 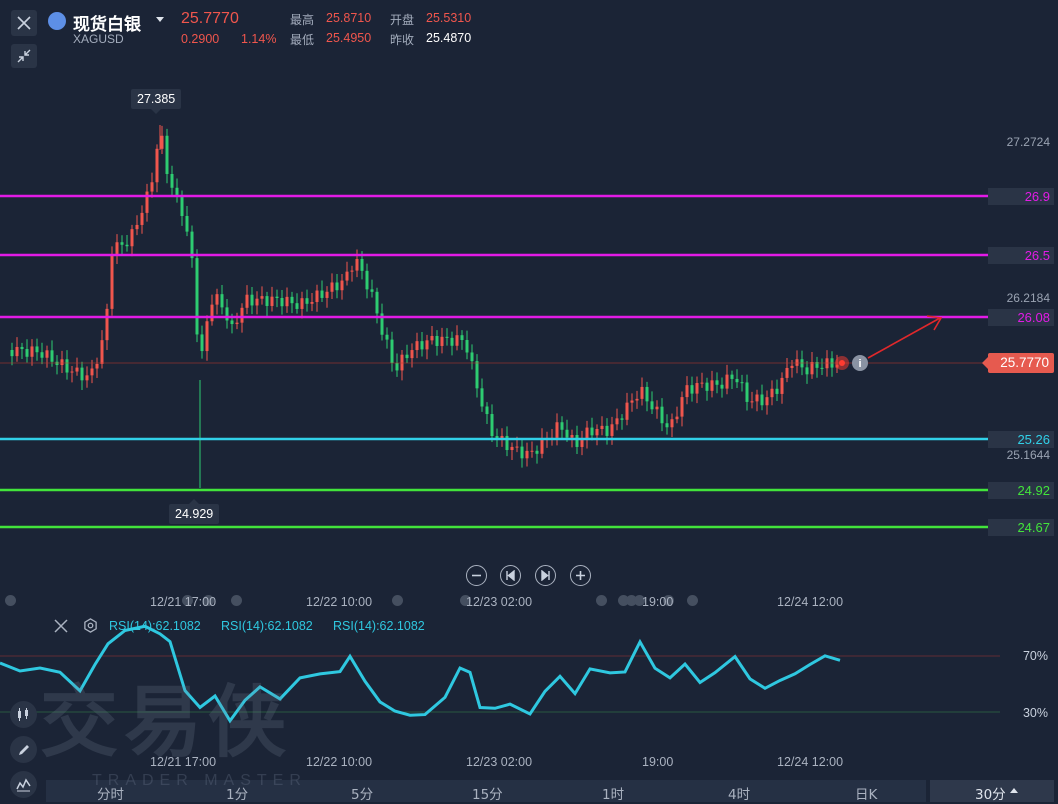 I want to click on period-tab: 1时, so click(x=613, y=793).